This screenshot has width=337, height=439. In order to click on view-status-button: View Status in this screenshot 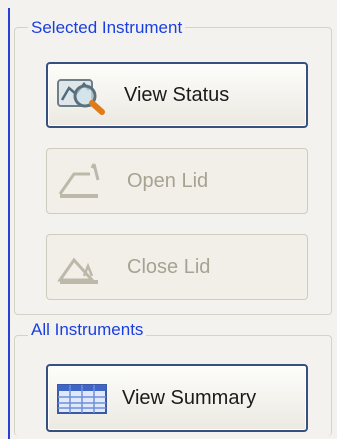, I will do `click(177, 95)`.